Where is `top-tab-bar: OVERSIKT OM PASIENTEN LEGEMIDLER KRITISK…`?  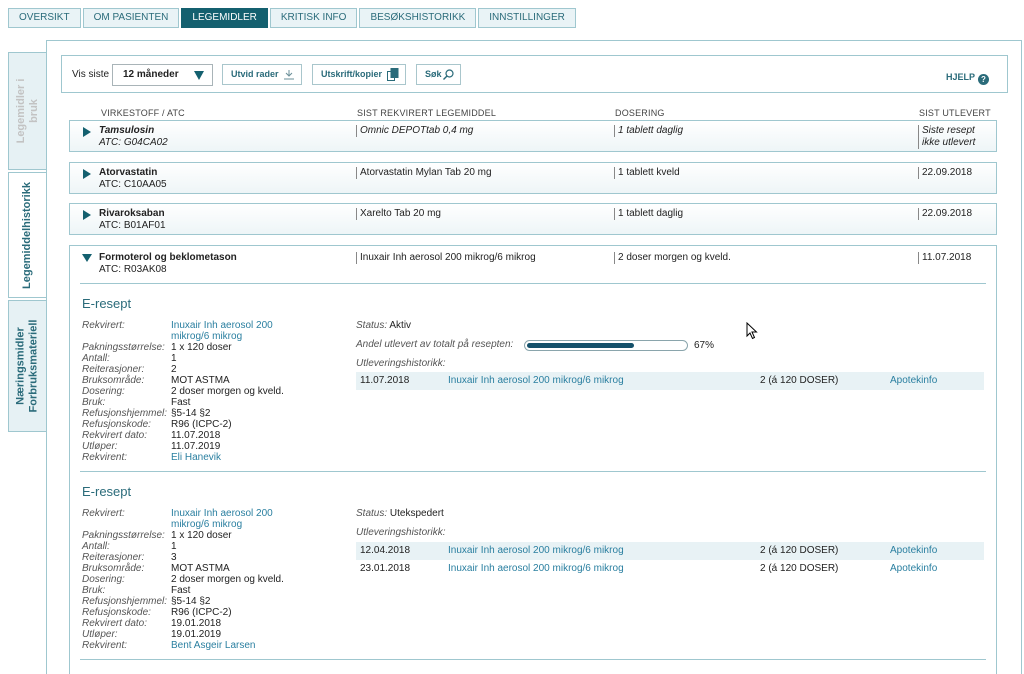 top-tab-bar: OVERSIKT OM PASIENTEN LEGEMIDLER KRITISK… is located at coordinates (292, 18).